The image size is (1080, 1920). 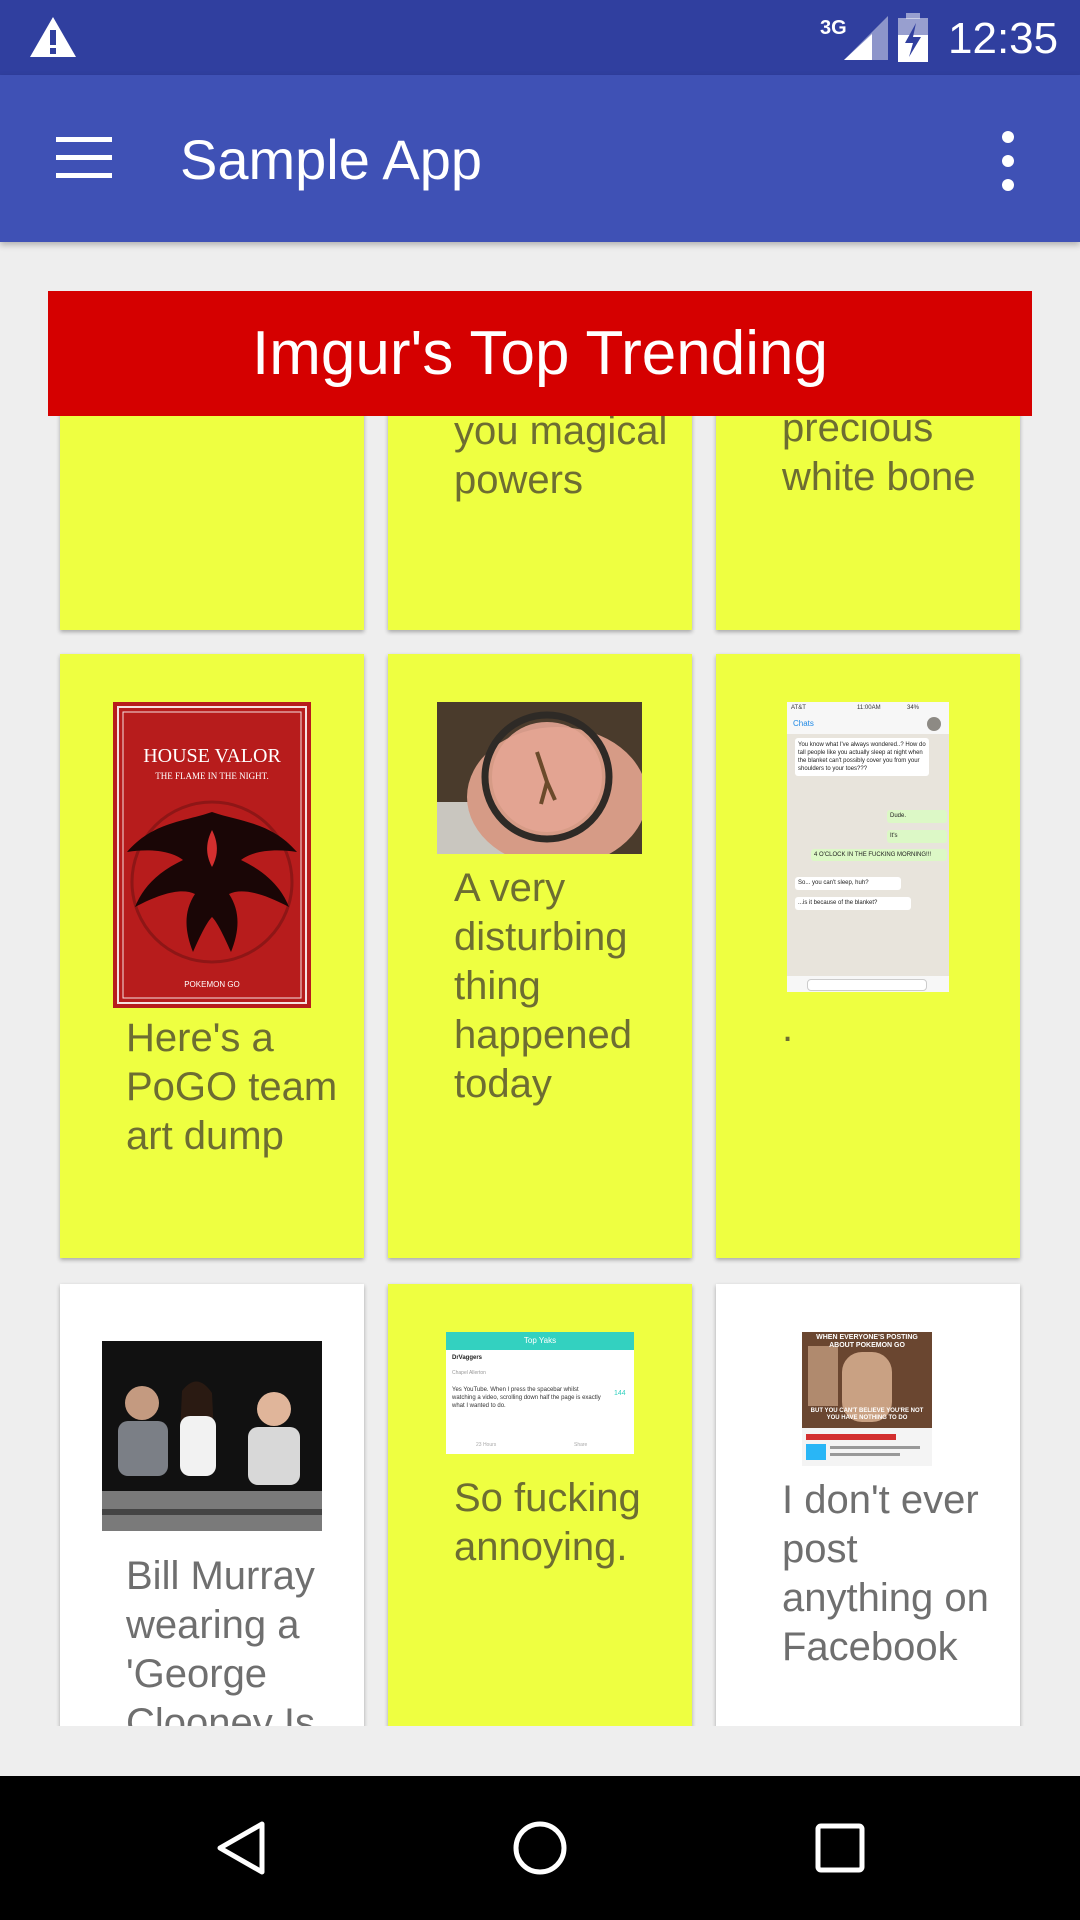 What do you see at coordinates (917, 836) in the screenshot?
I see `chat-message: It's` at bounding box center [917, 836].